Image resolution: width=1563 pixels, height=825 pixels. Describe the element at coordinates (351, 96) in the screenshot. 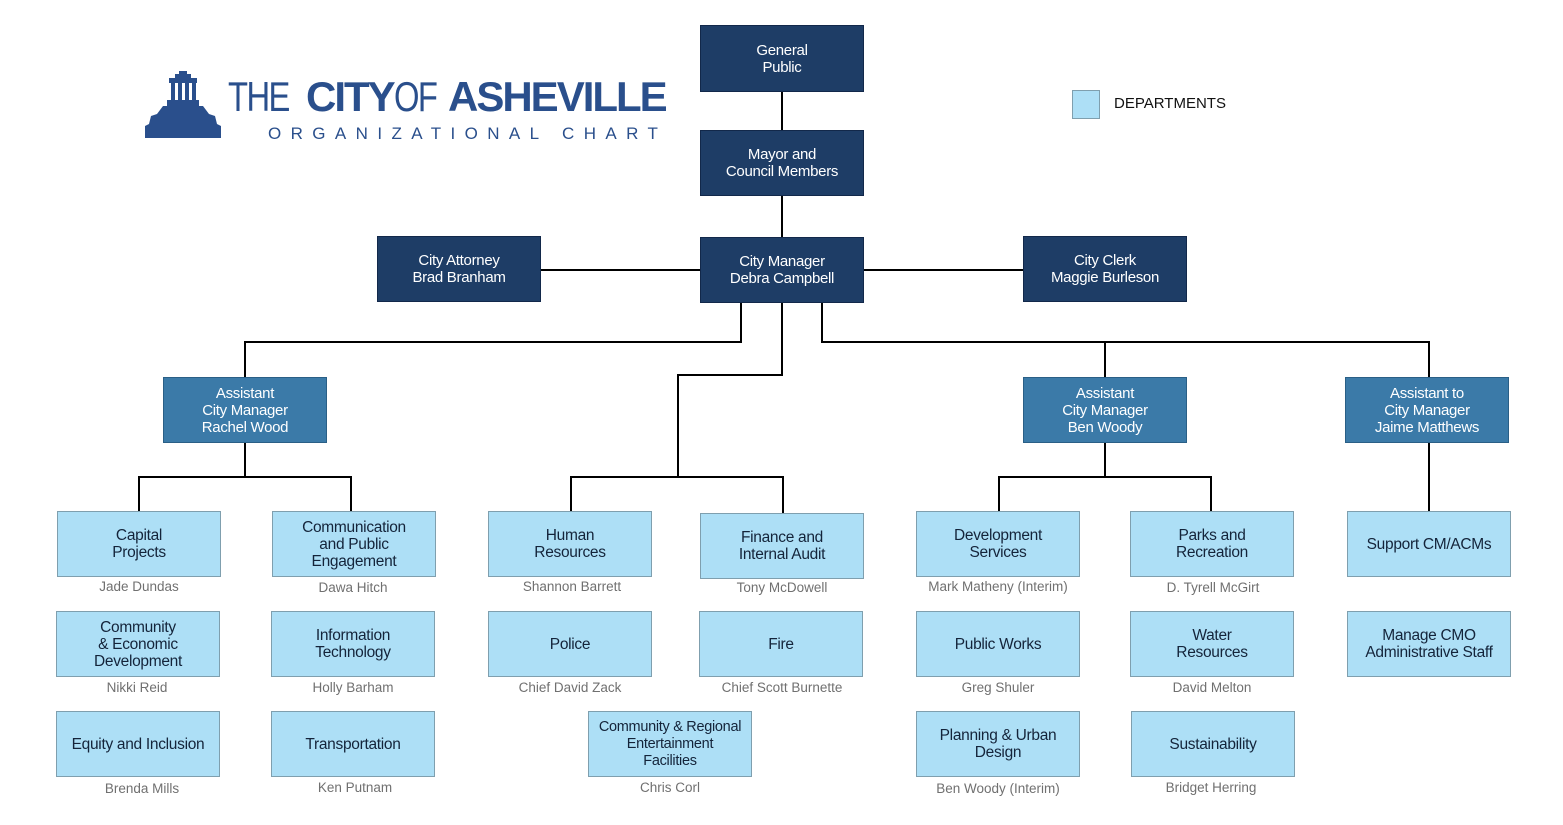

I see `logo-title-city: CITY` at that location.